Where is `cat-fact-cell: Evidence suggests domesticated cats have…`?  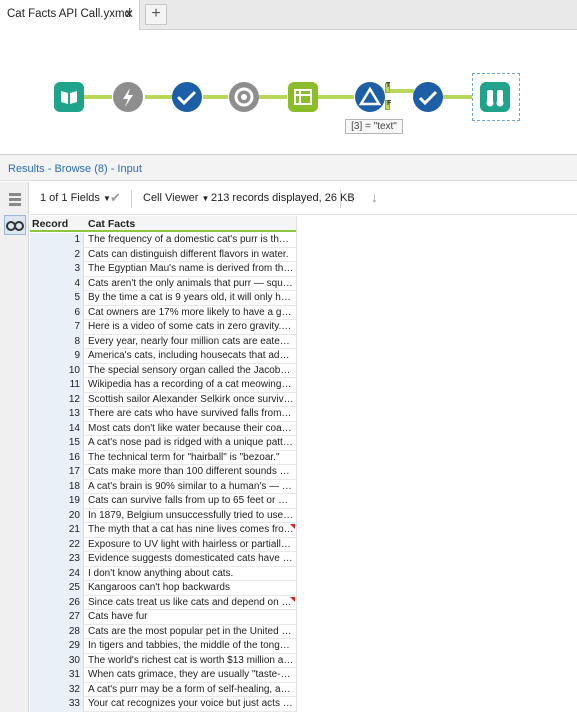 cat-fact-cell: Evidence suggests domesticated cats have… is located at coordinates (191, 559).